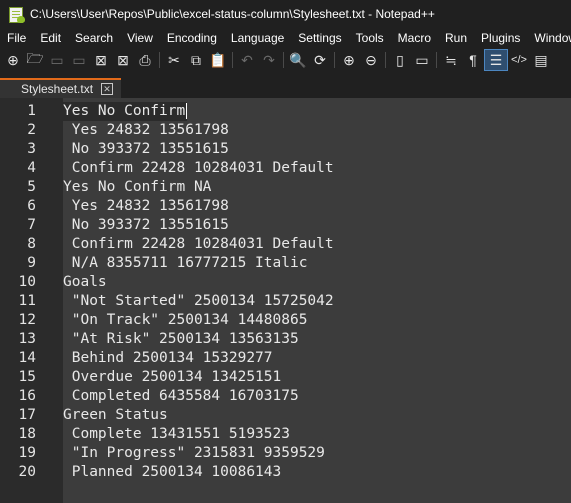 The width and height of the screenshot is (571, 503). I want to click on undo-icon: ↶, so click(247, 60).